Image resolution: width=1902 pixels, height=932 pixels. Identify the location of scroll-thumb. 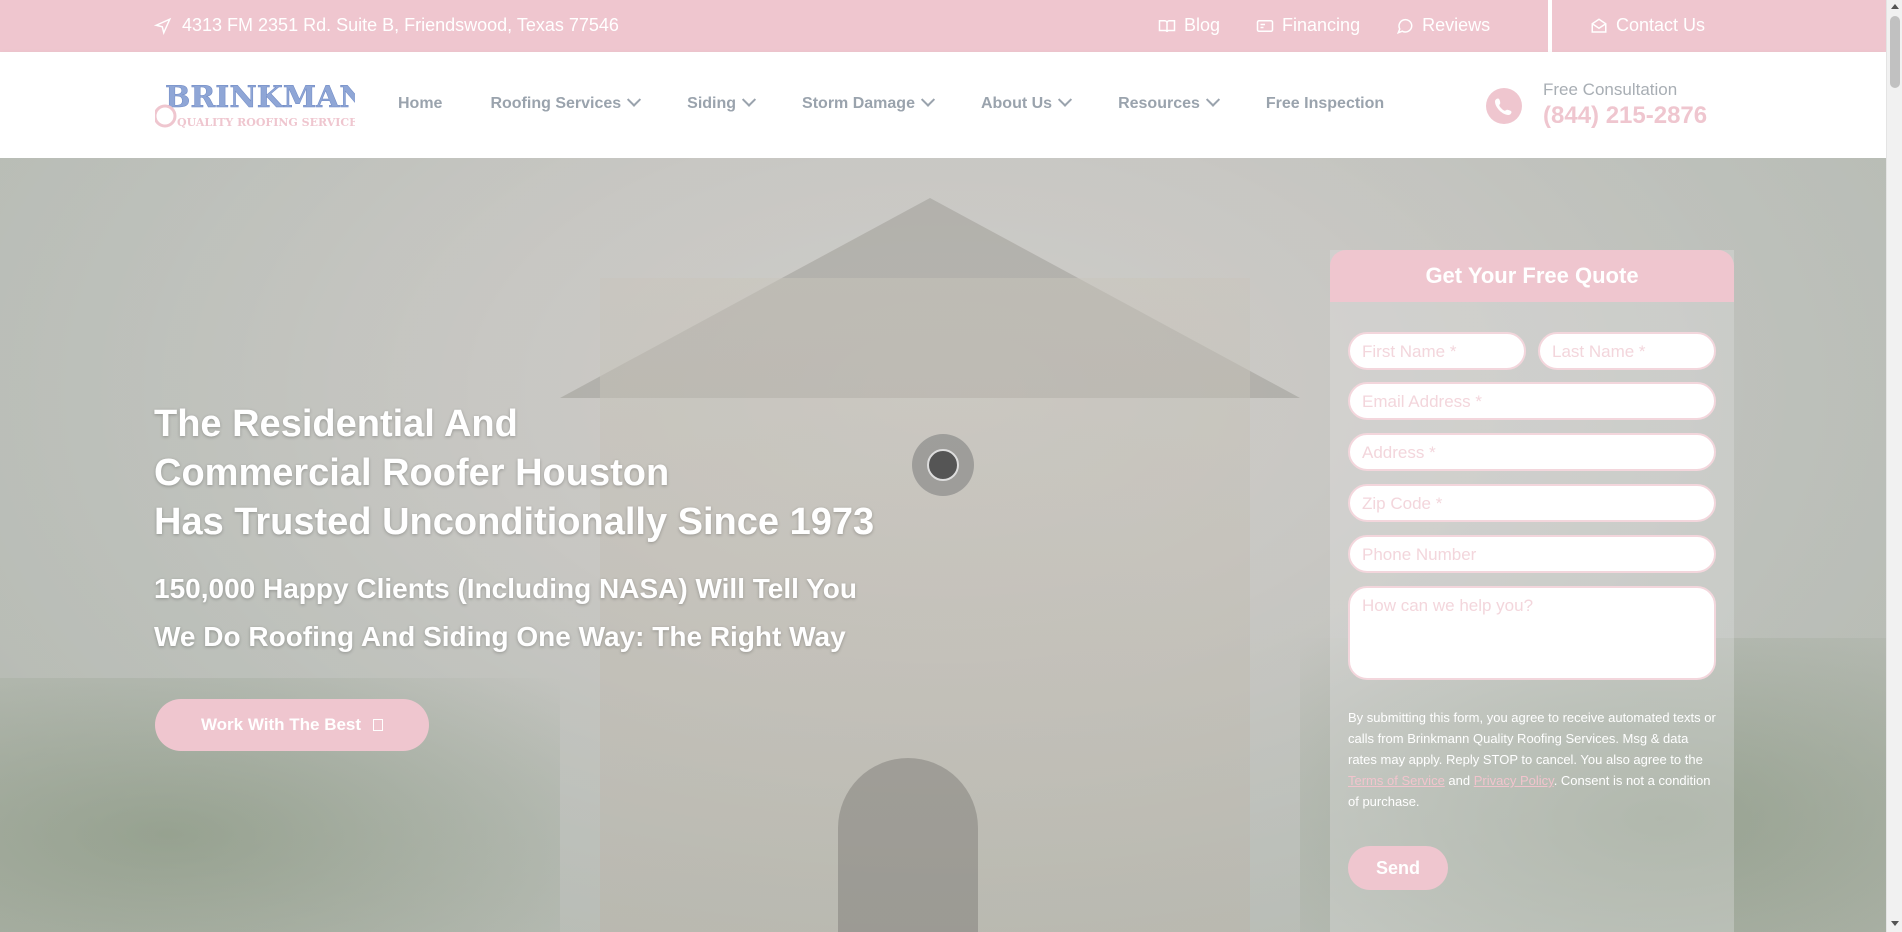
(1895, 52).